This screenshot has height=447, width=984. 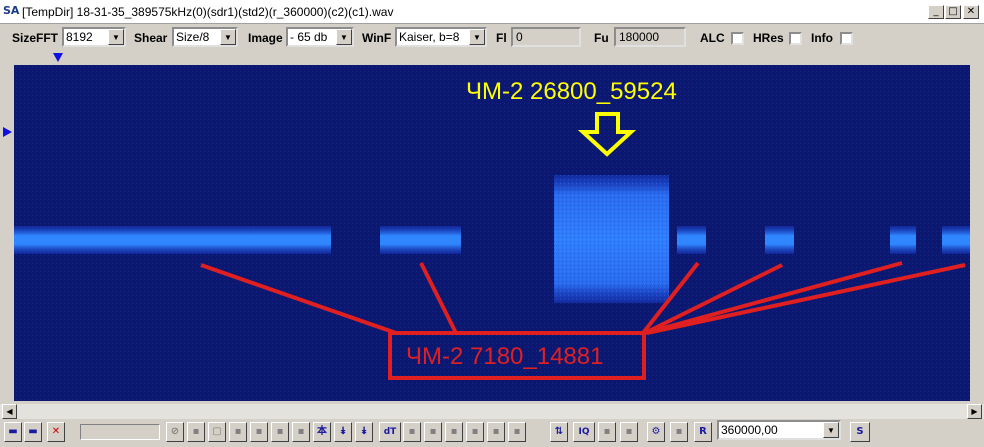 What do you see at coordinates (56, 432) in the screenshot?
I see `delete-icon: ✕` at bounding box center [56, 432].